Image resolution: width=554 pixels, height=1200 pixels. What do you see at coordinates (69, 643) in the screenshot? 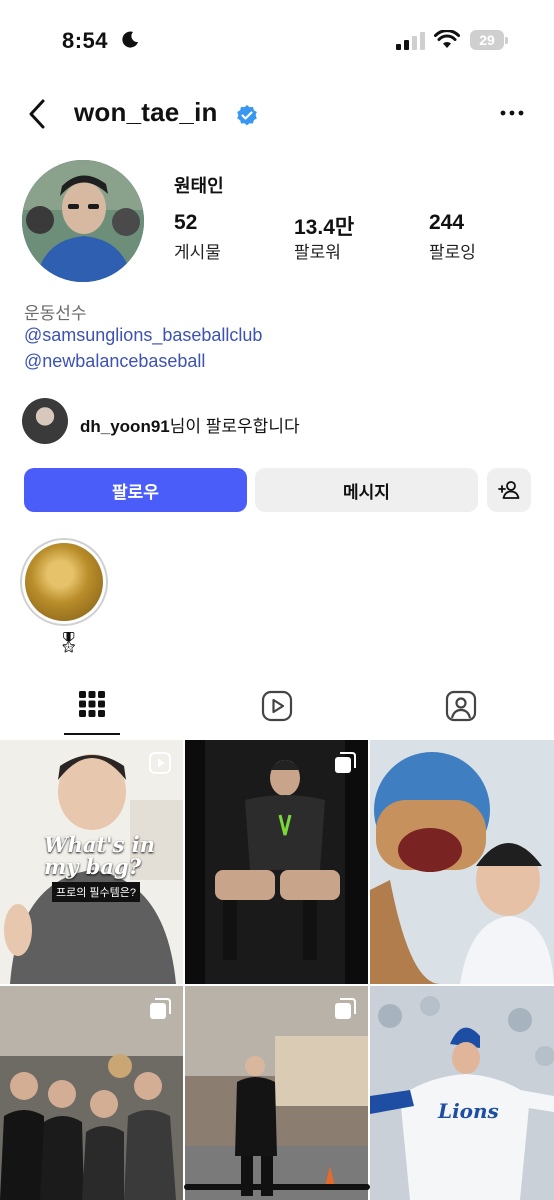
I see `highlight-label-medal: 🎖` at bounding box center [69, 643].